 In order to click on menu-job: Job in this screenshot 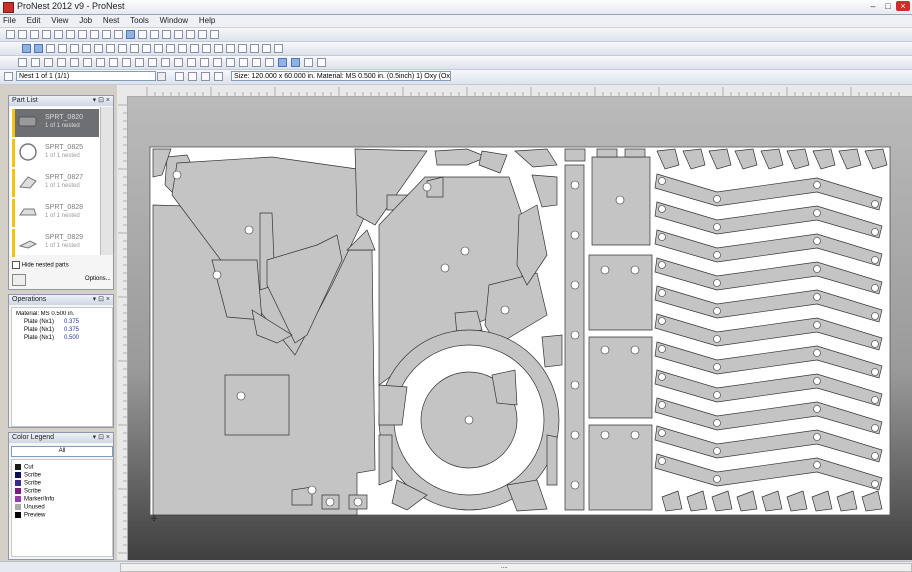, I will do `click(85, 20)`.